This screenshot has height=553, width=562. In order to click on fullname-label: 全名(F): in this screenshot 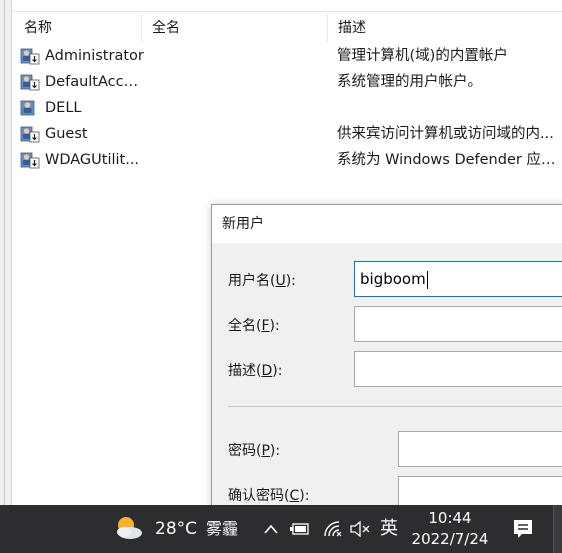, I will do `click(254, 326)`.